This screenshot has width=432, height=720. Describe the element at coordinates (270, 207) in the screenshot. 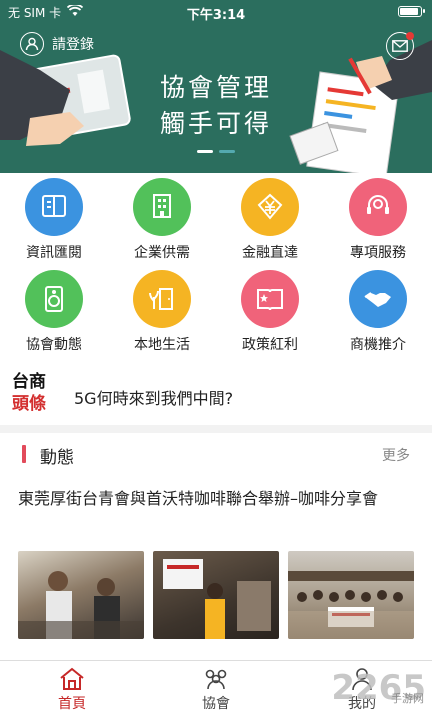

I see `yen-diamond-icon` at that location.